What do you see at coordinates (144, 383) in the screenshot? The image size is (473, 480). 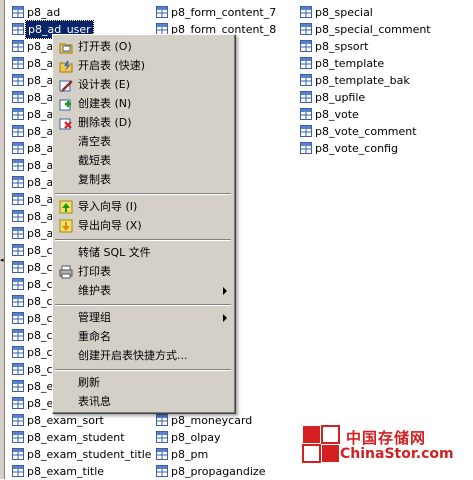 I see `menu-item: 刷新` at bounding box center [144, 383].